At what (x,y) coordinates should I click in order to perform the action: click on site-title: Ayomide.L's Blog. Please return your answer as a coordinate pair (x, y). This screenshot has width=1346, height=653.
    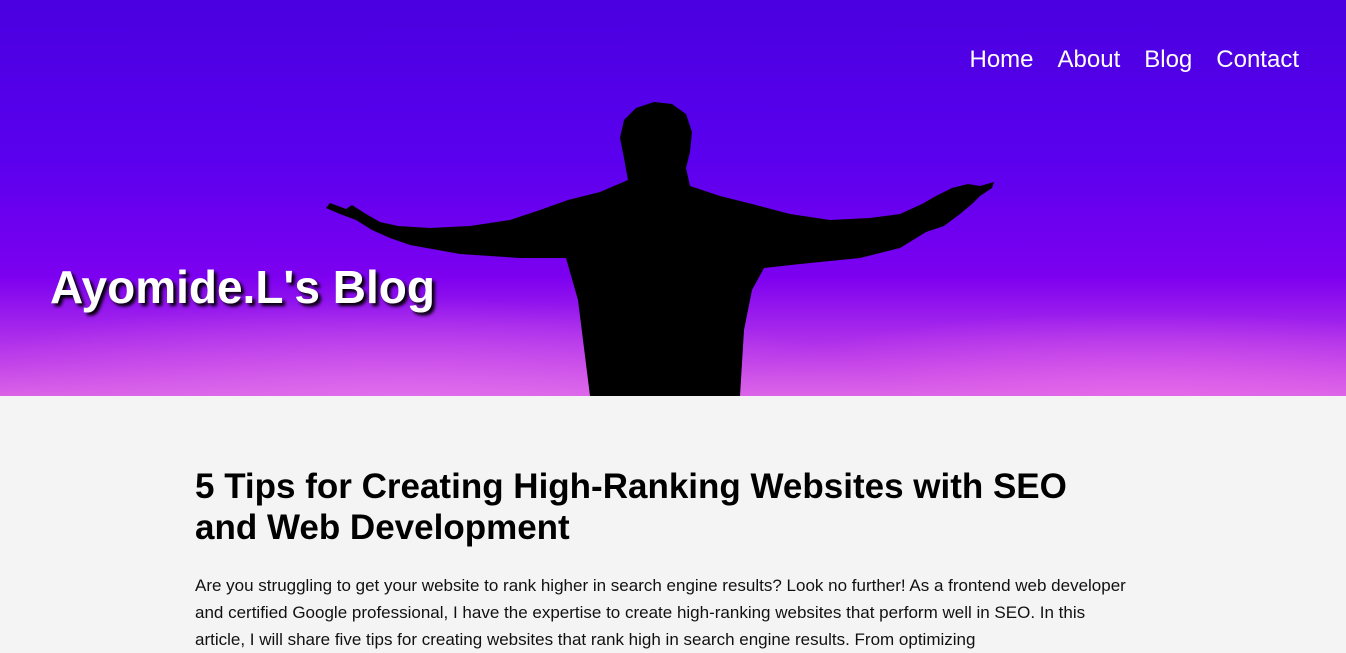
    Looking at the image, I should click on (242, 287).